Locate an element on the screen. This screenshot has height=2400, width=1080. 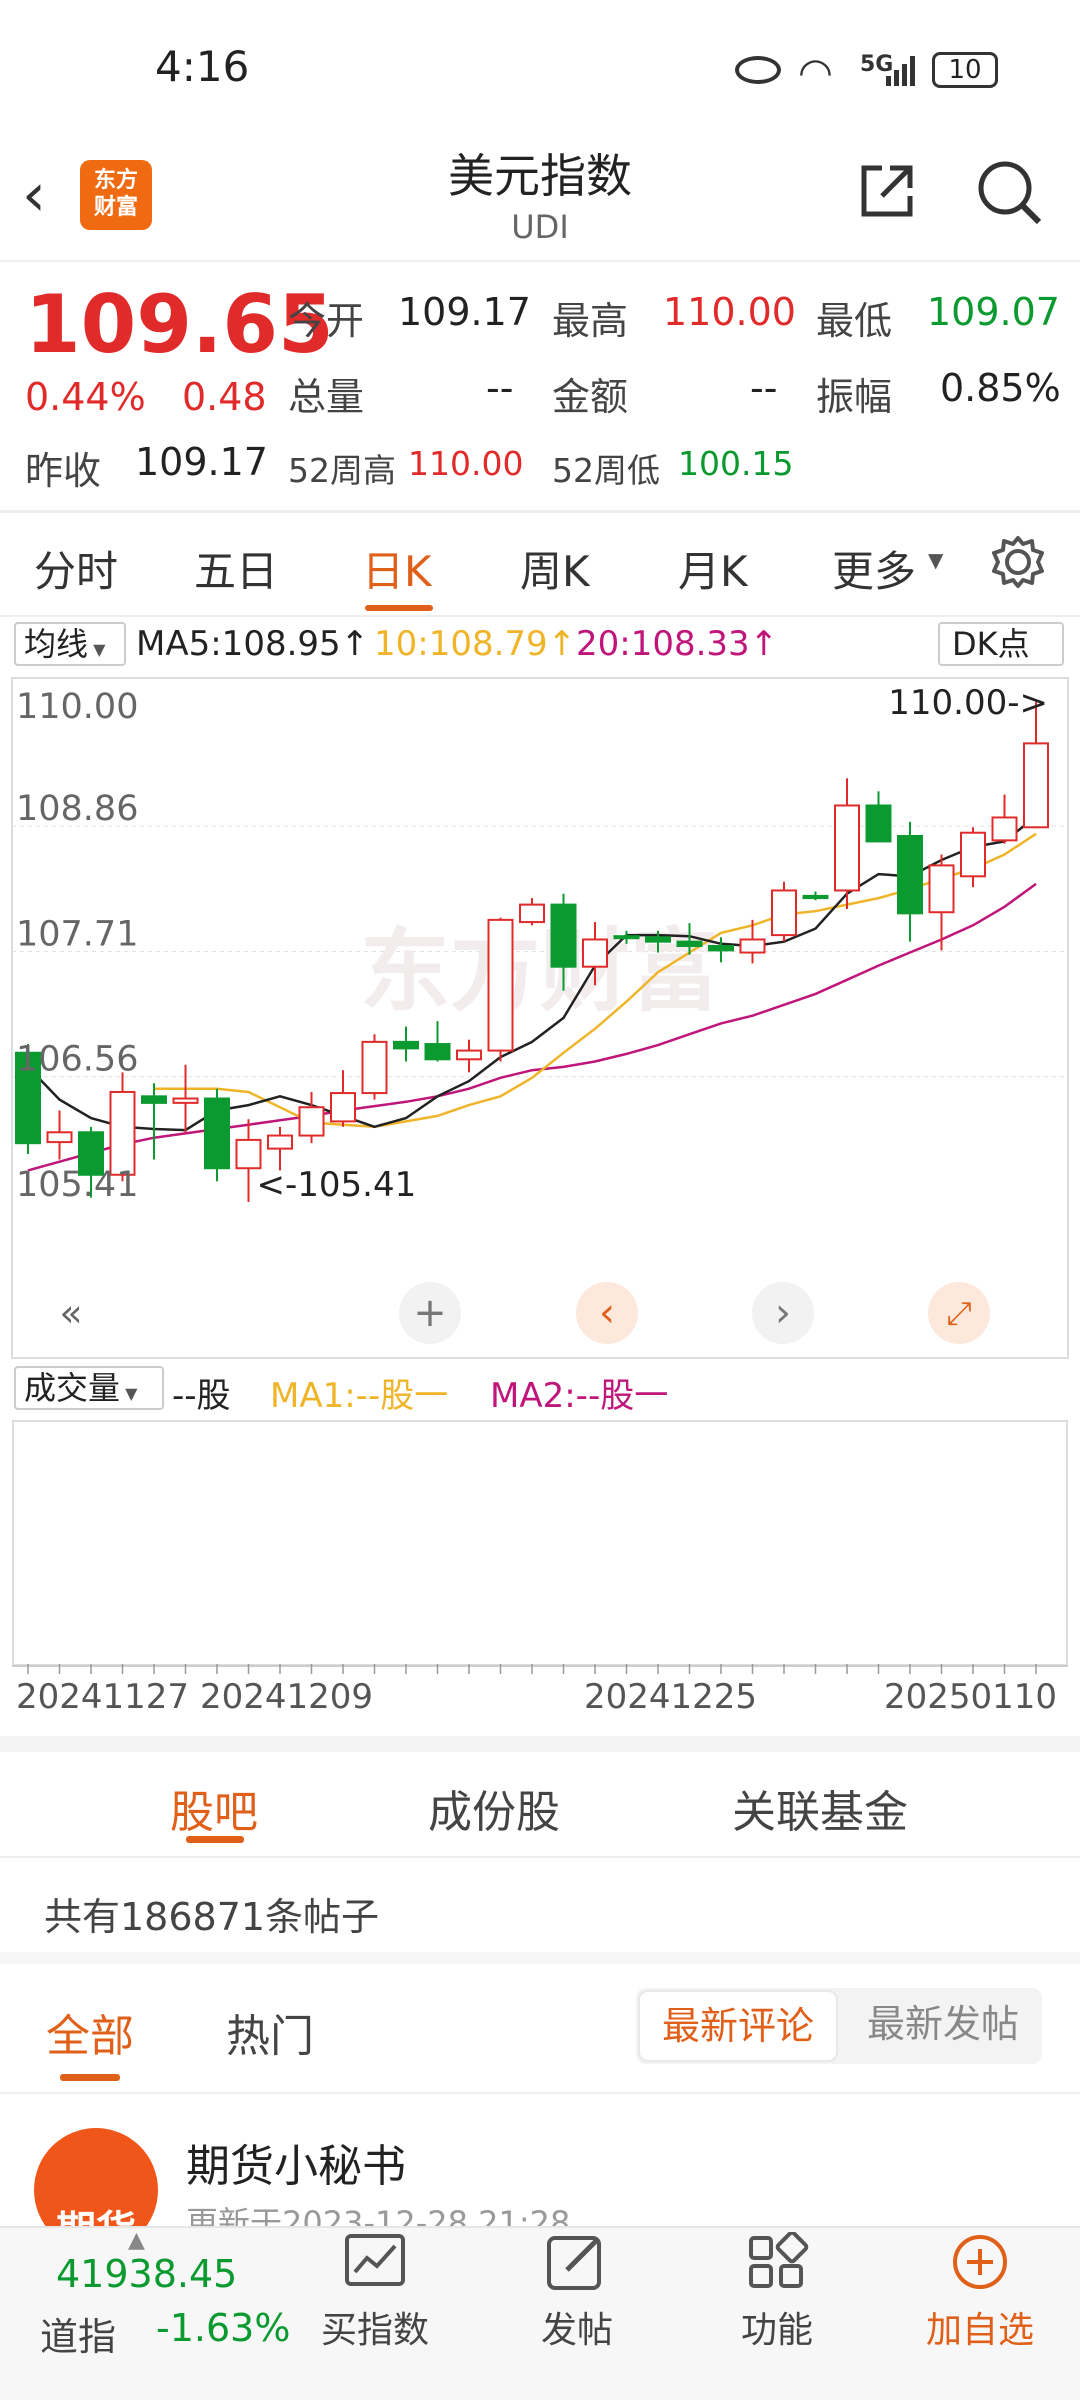
ma-caret-icon: ▼ is located at coordinates (97, 649).